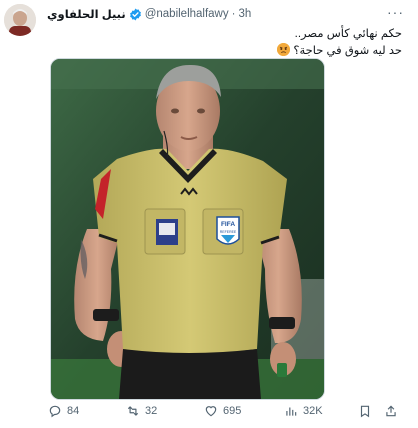 This screenshot has height=428, width=418. Describe the element at coordinates (151, 411) in the screenshot. I see `repost-count: 32` at that location.